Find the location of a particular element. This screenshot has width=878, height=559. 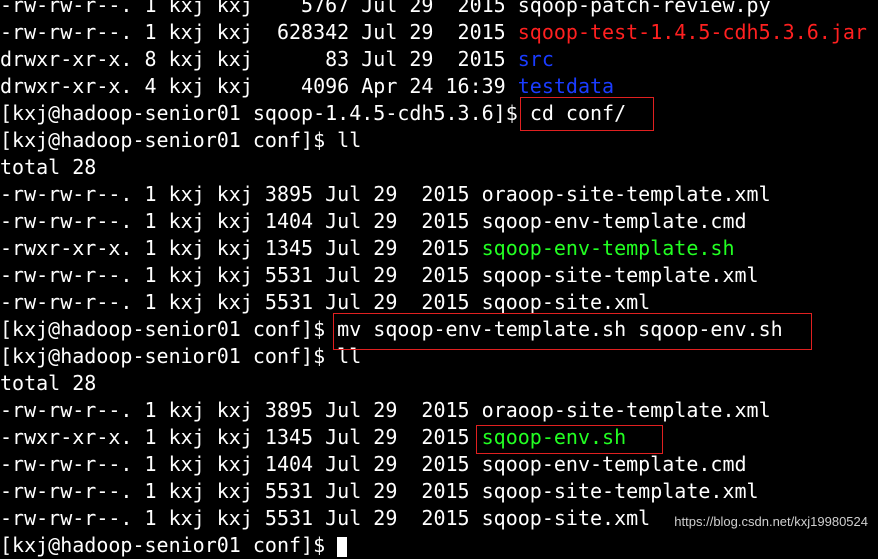

terminal-line-content: sqoop-patch-review.py is located at coordinates (644, 8).